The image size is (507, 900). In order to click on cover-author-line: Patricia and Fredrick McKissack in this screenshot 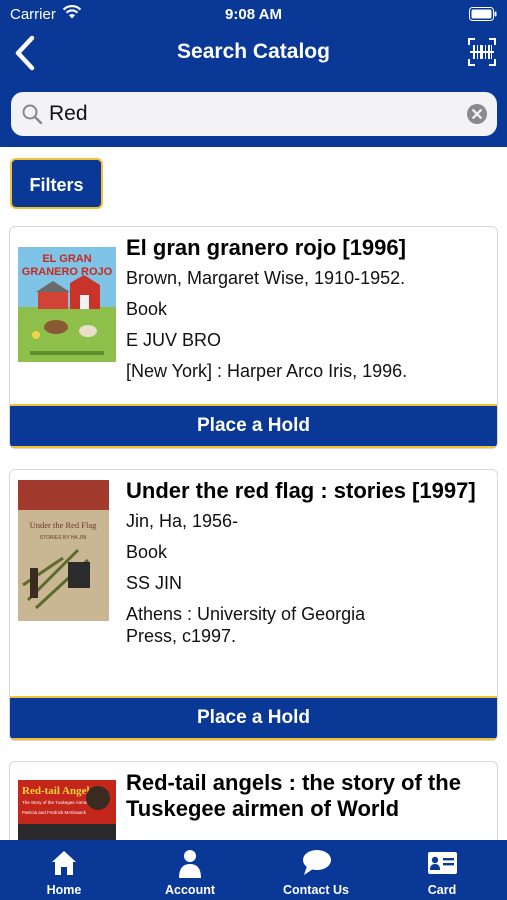, I will do `click(54, 812)`.